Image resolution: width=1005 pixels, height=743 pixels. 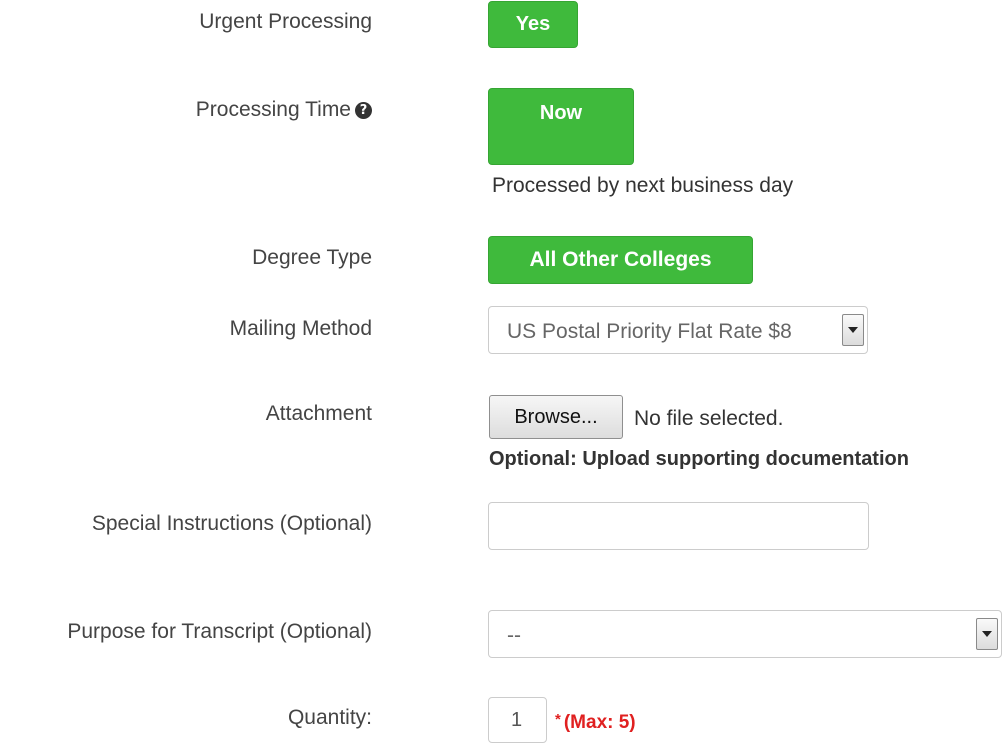 I want to click on mailing-method-select: US Postal Priority Flat Rate $8, so click(x=678, y=330).